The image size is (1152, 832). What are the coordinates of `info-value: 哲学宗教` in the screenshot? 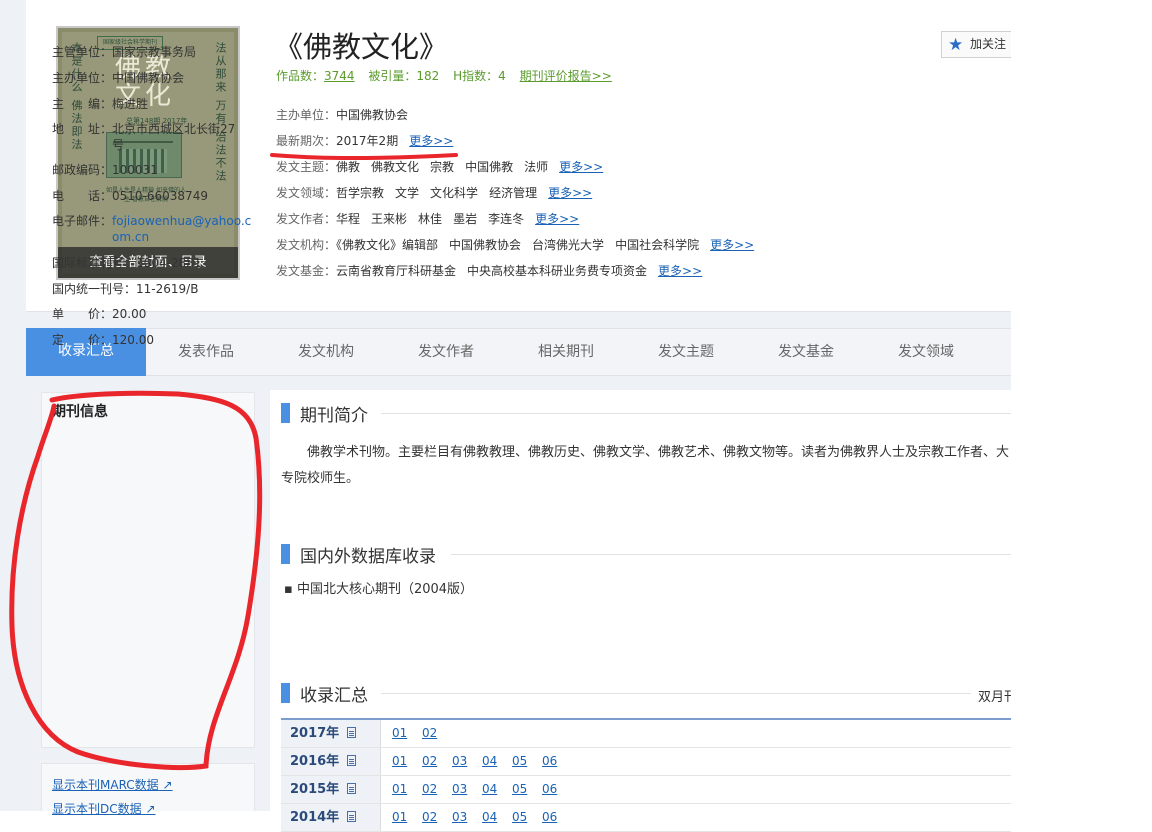 It's located at (360, 193).